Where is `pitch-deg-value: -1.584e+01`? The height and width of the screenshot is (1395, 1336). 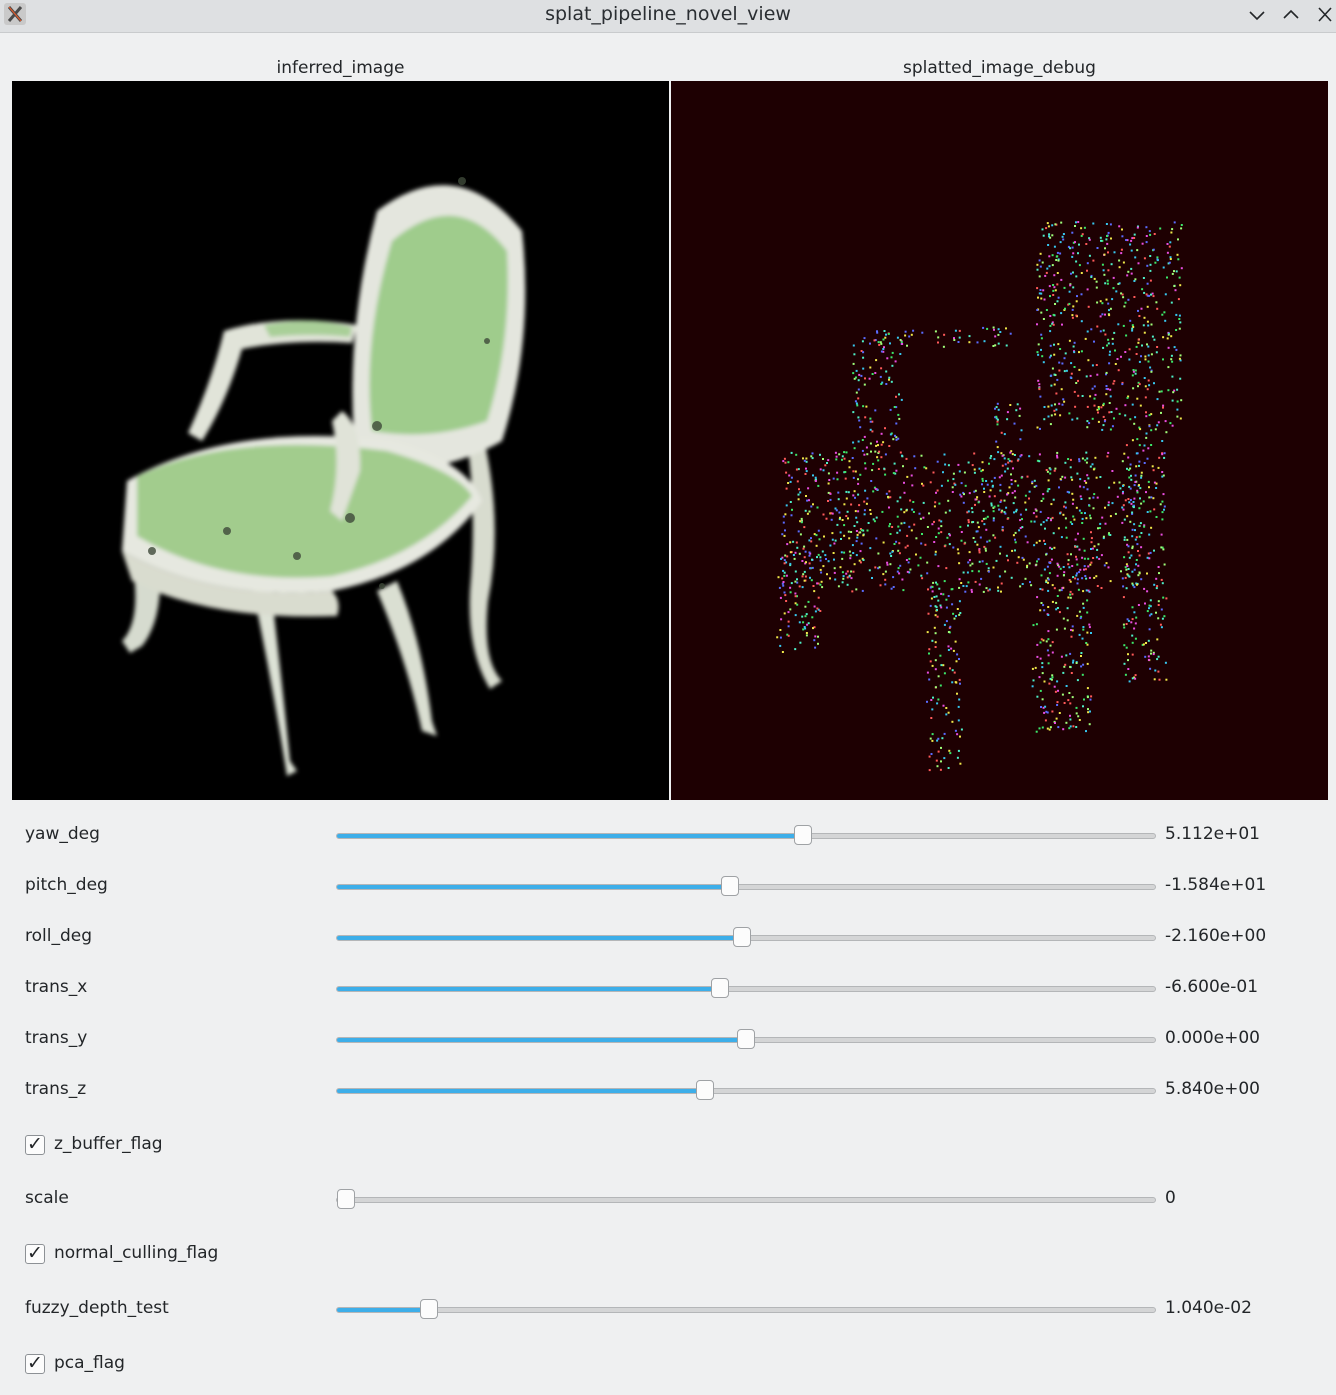
pitch-deg-value: -1.584e+01 is located at coordinates (1216, 885).